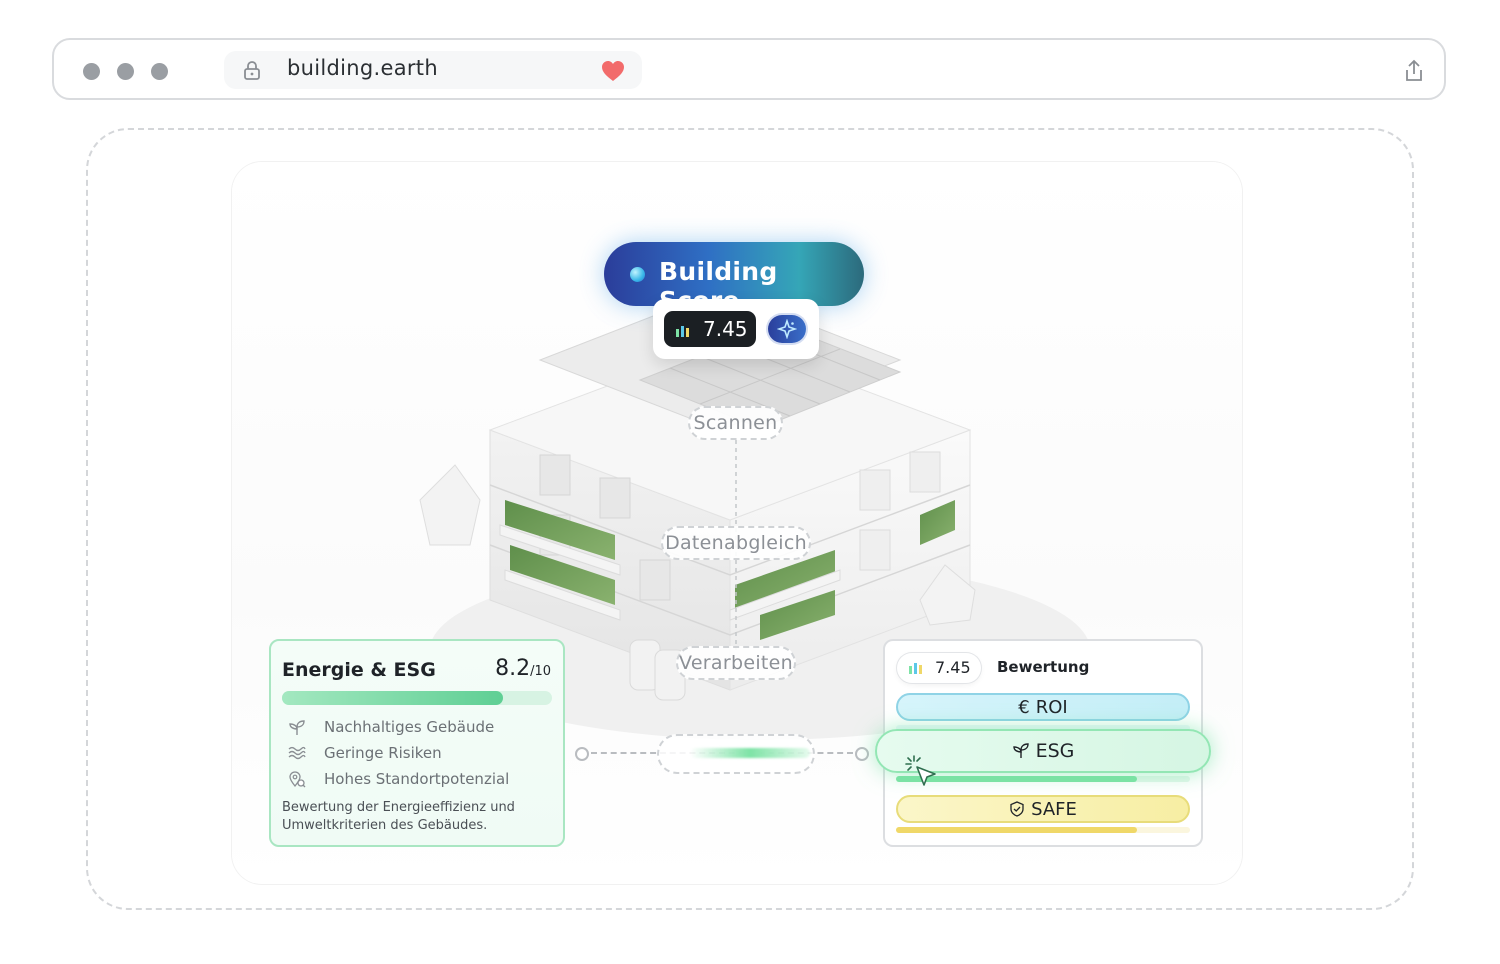 This screenshot has height=964, width=1500. I want to click on window-minimize-dot, so click(125, 71).